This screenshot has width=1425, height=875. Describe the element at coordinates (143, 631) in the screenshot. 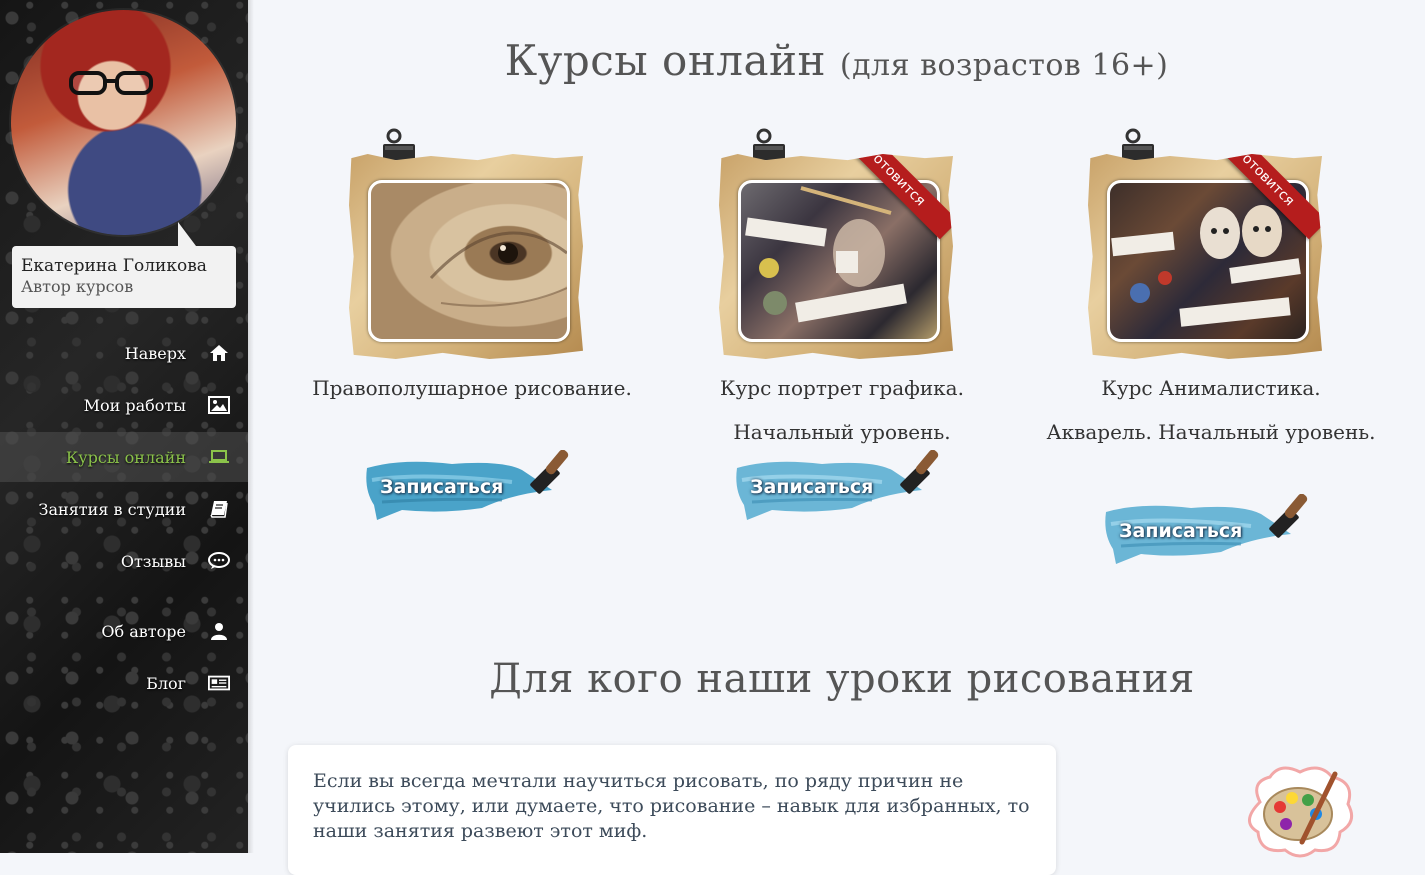

I see `nav-item-label: Об авторе` at that location.